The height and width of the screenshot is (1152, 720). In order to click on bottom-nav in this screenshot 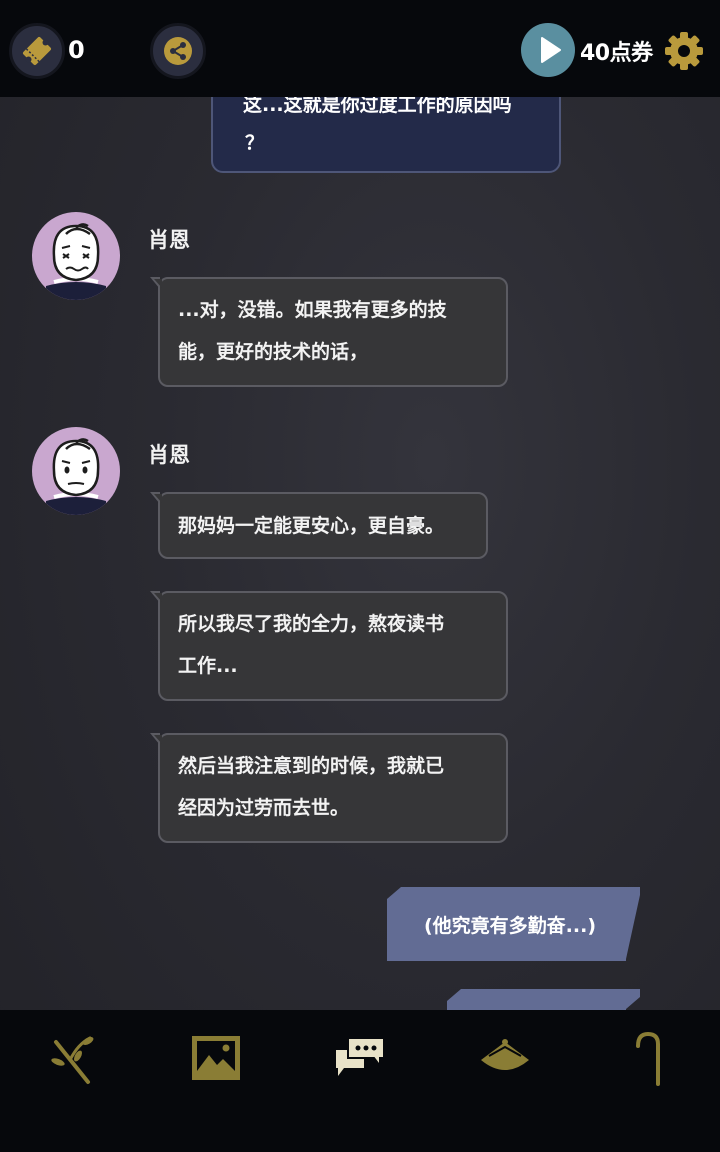, I will do `click(360, 1081)`.